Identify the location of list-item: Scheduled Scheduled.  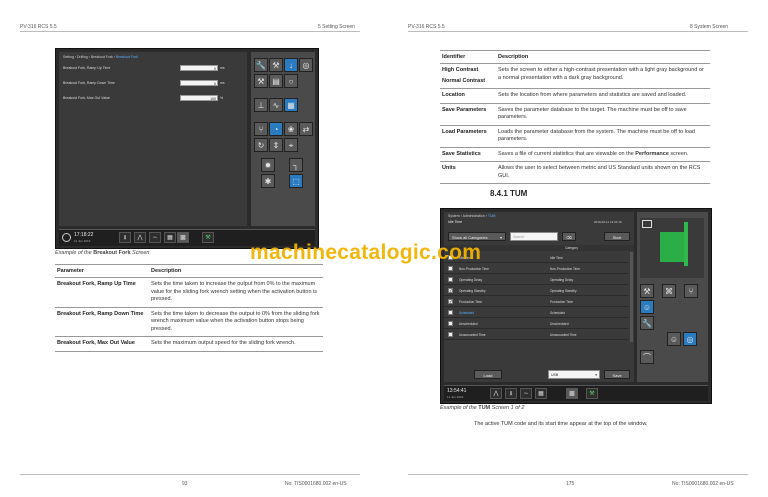
(536, 312).